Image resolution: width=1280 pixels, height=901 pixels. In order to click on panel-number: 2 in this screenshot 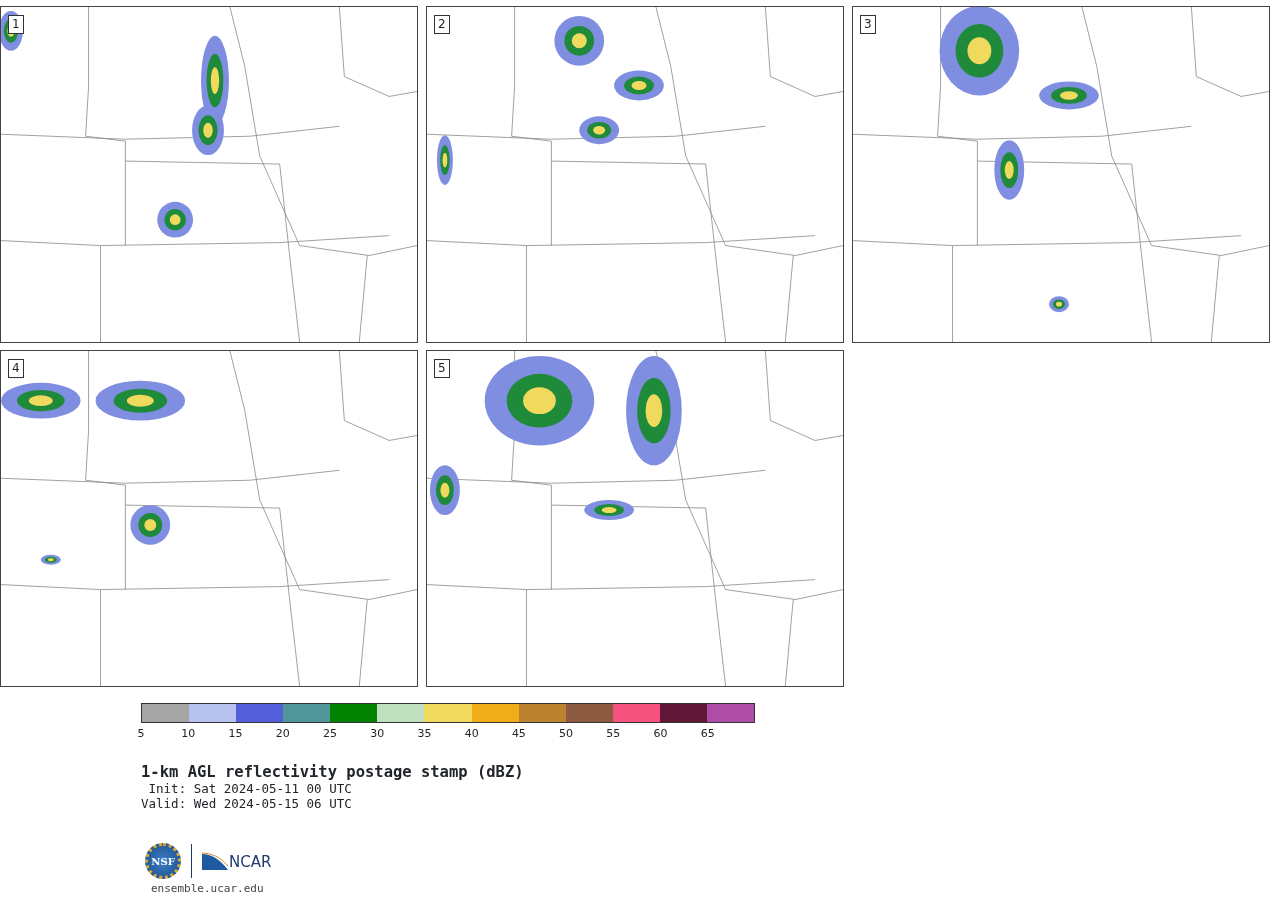, I will do `click(442, 24)`.